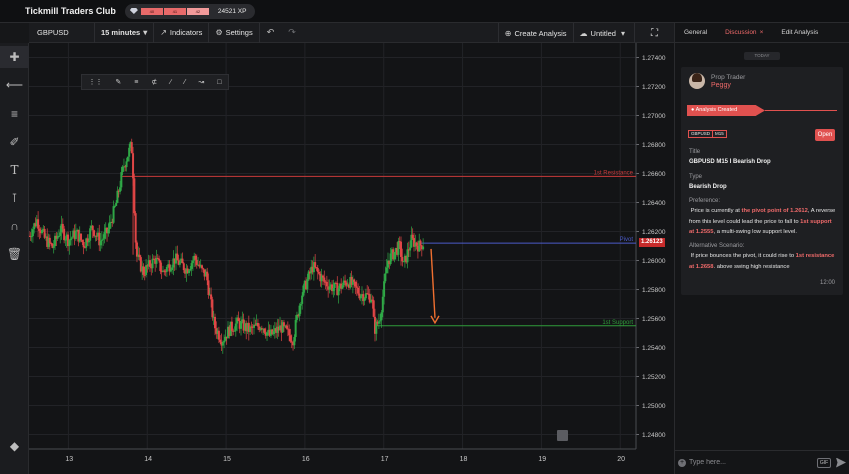 The image size is (849, 474). I want to click on floating-draw-tools: ⋮⋮ ✎ ≡ ⊄ ∕ ⁄ ↝ □, so click(155, 82).